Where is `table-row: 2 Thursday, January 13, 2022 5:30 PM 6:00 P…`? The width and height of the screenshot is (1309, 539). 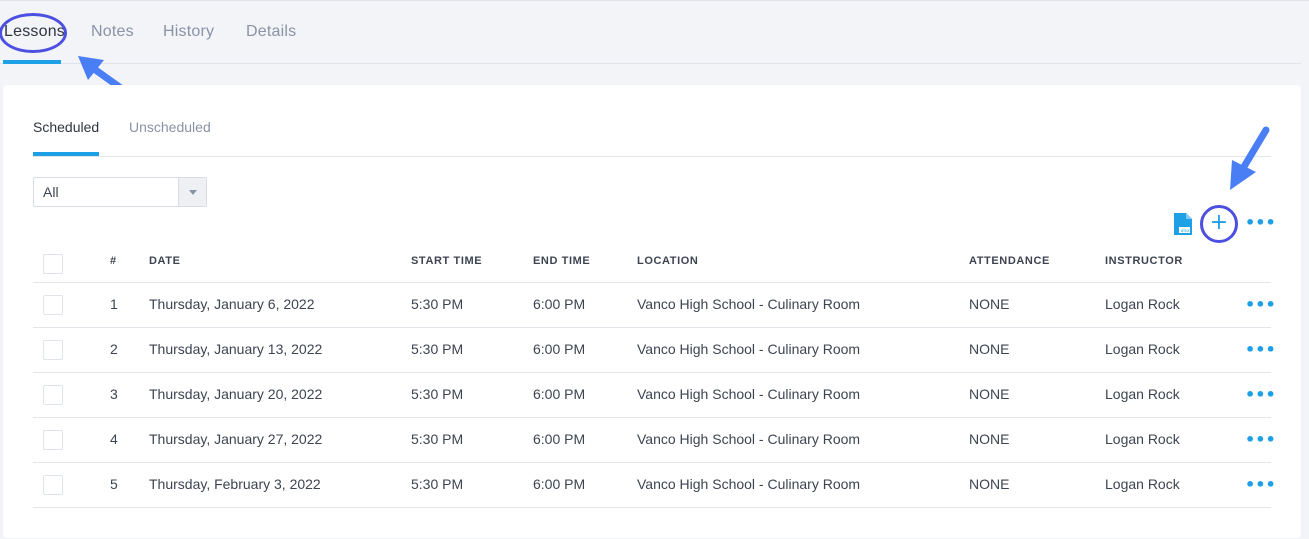 table-row: 2 Thursday, January 13, 2022 5:30 PM 6:00 P… is located at coordinates (654, 350).